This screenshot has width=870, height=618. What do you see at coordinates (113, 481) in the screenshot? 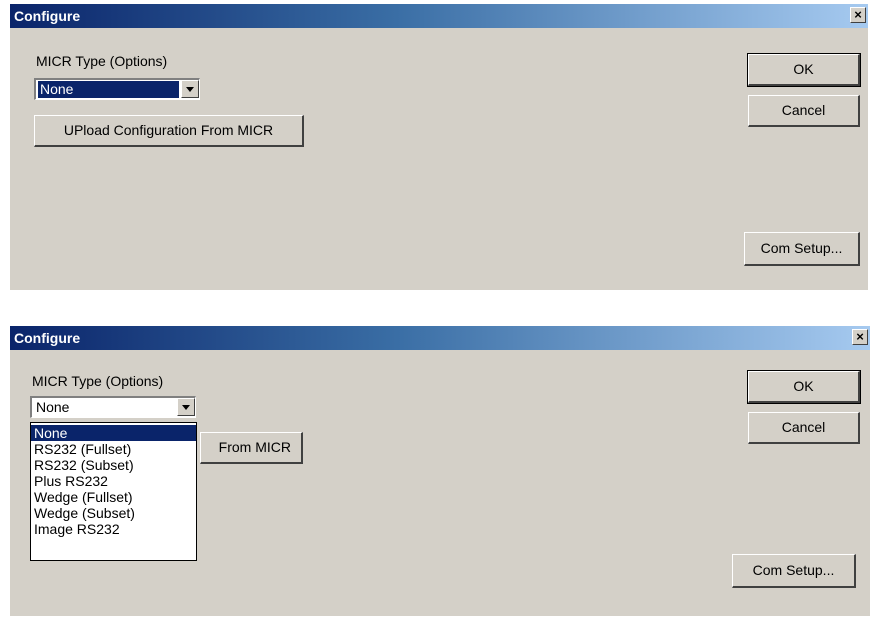
I see `dropdown-option: Plus RS232` at bounding box center [113, 481].